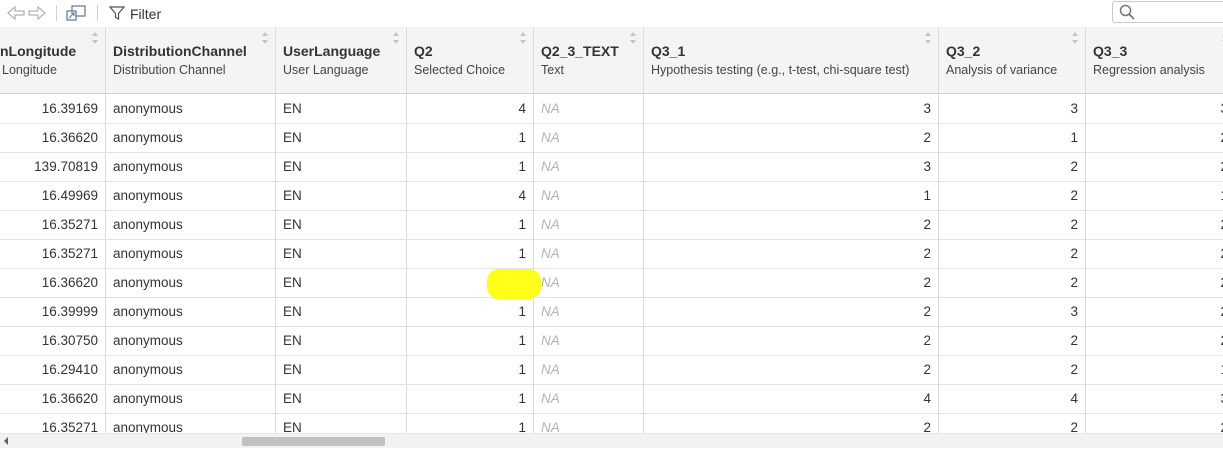 Image resolution: width=1223 pixels, height=451 pixels. Describe the element at coordinates (117, 13) in the screenshot. I see `filter-icon` at that location.